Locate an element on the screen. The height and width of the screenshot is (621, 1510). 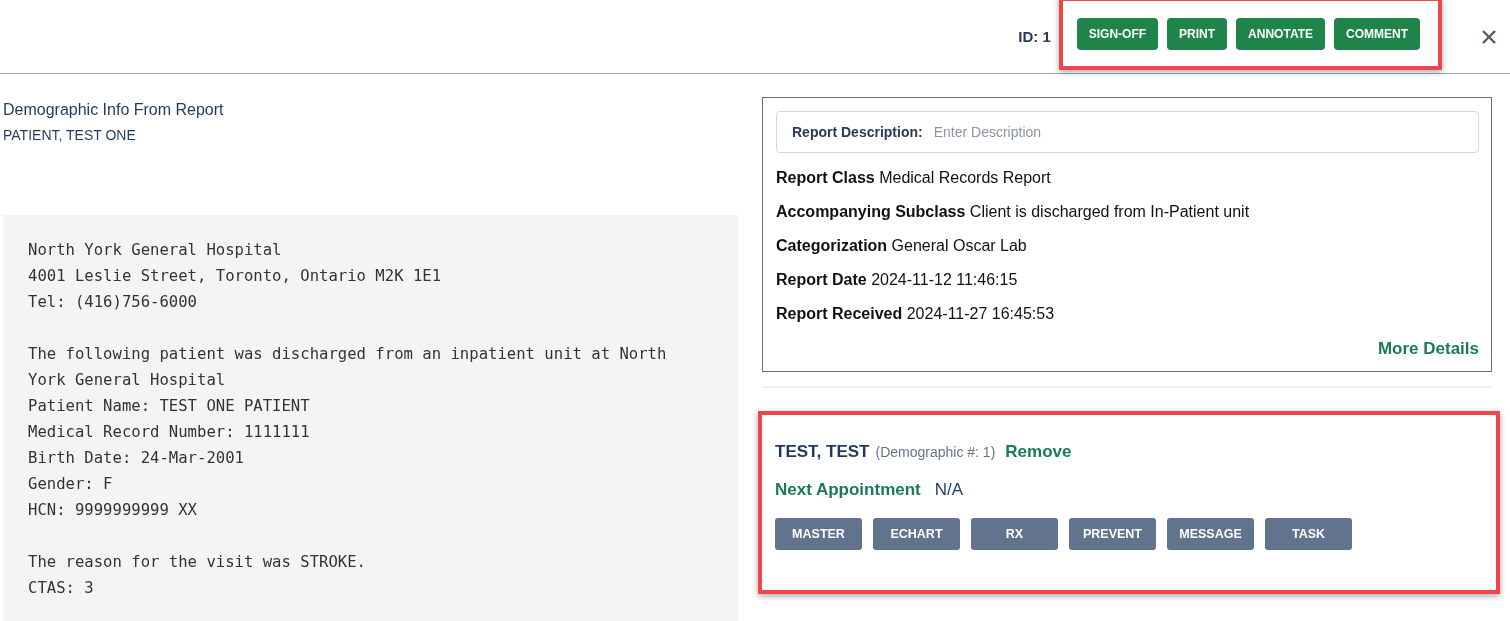
action-button: COMMENT is located at coordinates (1377, 34).